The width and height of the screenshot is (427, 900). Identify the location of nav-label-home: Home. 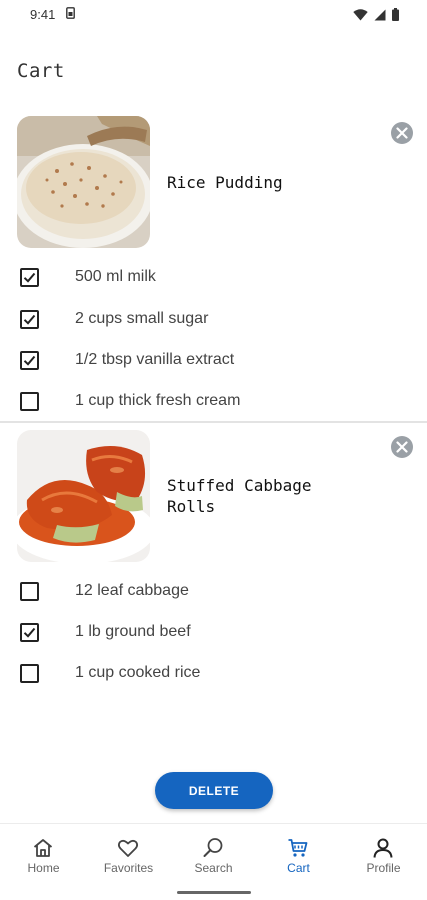
(43, 868).